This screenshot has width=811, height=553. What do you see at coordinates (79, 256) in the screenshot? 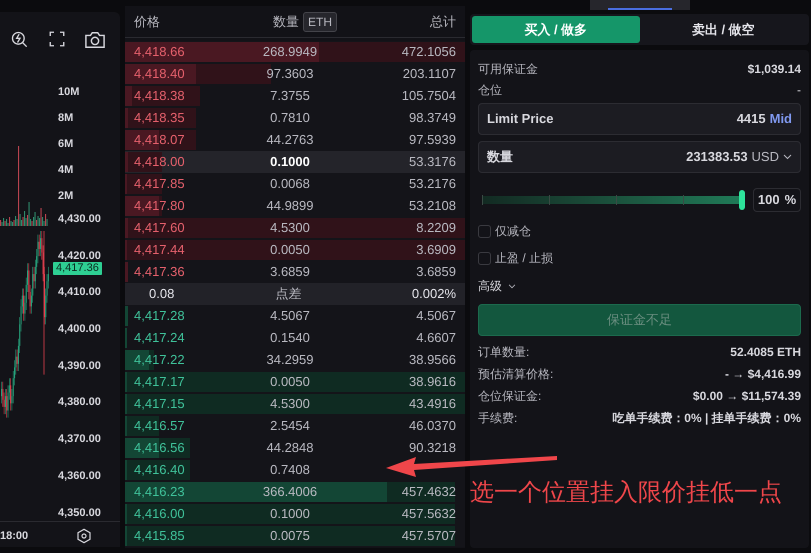
I see `price-axis-label: 4,420.00` at bounding box center [79, 256].